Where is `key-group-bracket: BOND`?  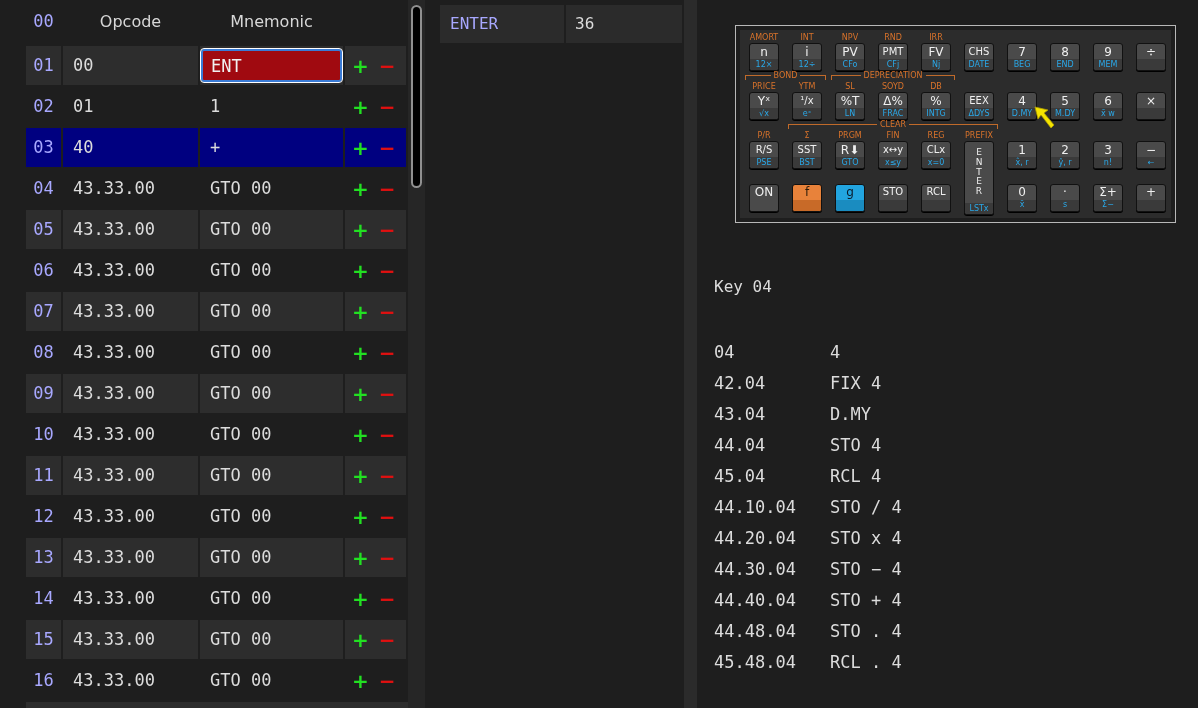 key-group-bracket: BOND is located at coordinates (785, 76).